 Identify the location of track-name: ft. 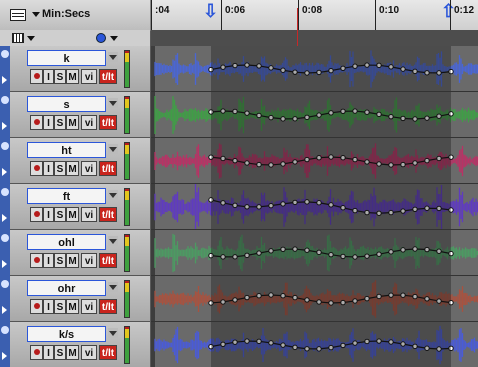
(66, 196).